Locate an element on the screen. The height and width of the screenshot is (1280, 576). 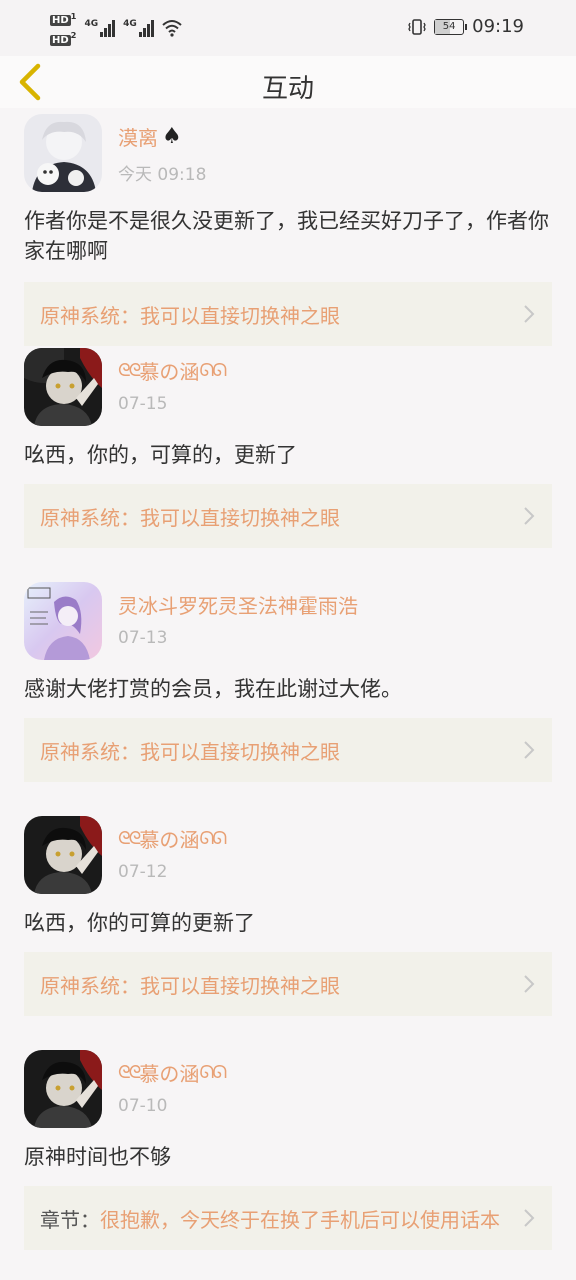
page-title: 互动 is located at coordinates (287, 89).